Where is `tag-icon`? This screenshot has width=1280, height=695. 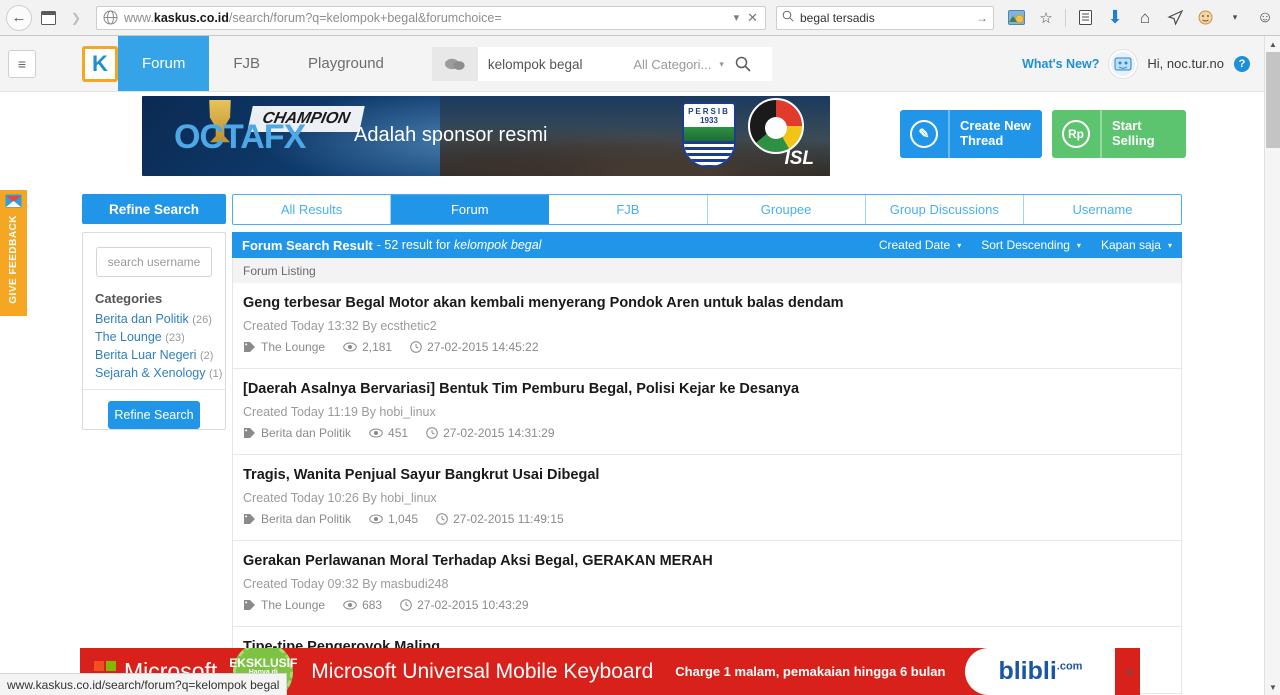 tag-icon is located at coordinates (249, 605).